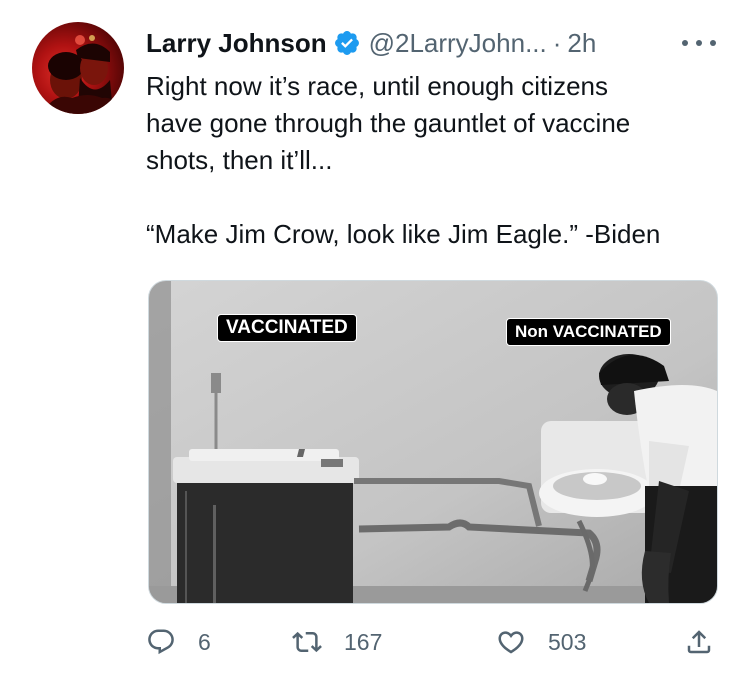 Image resolution: width=750 pixels, height=690 pixels. Describe the element at coordinates (337, 642) in the screenshot. I see `retweet-button: 167` at that location.